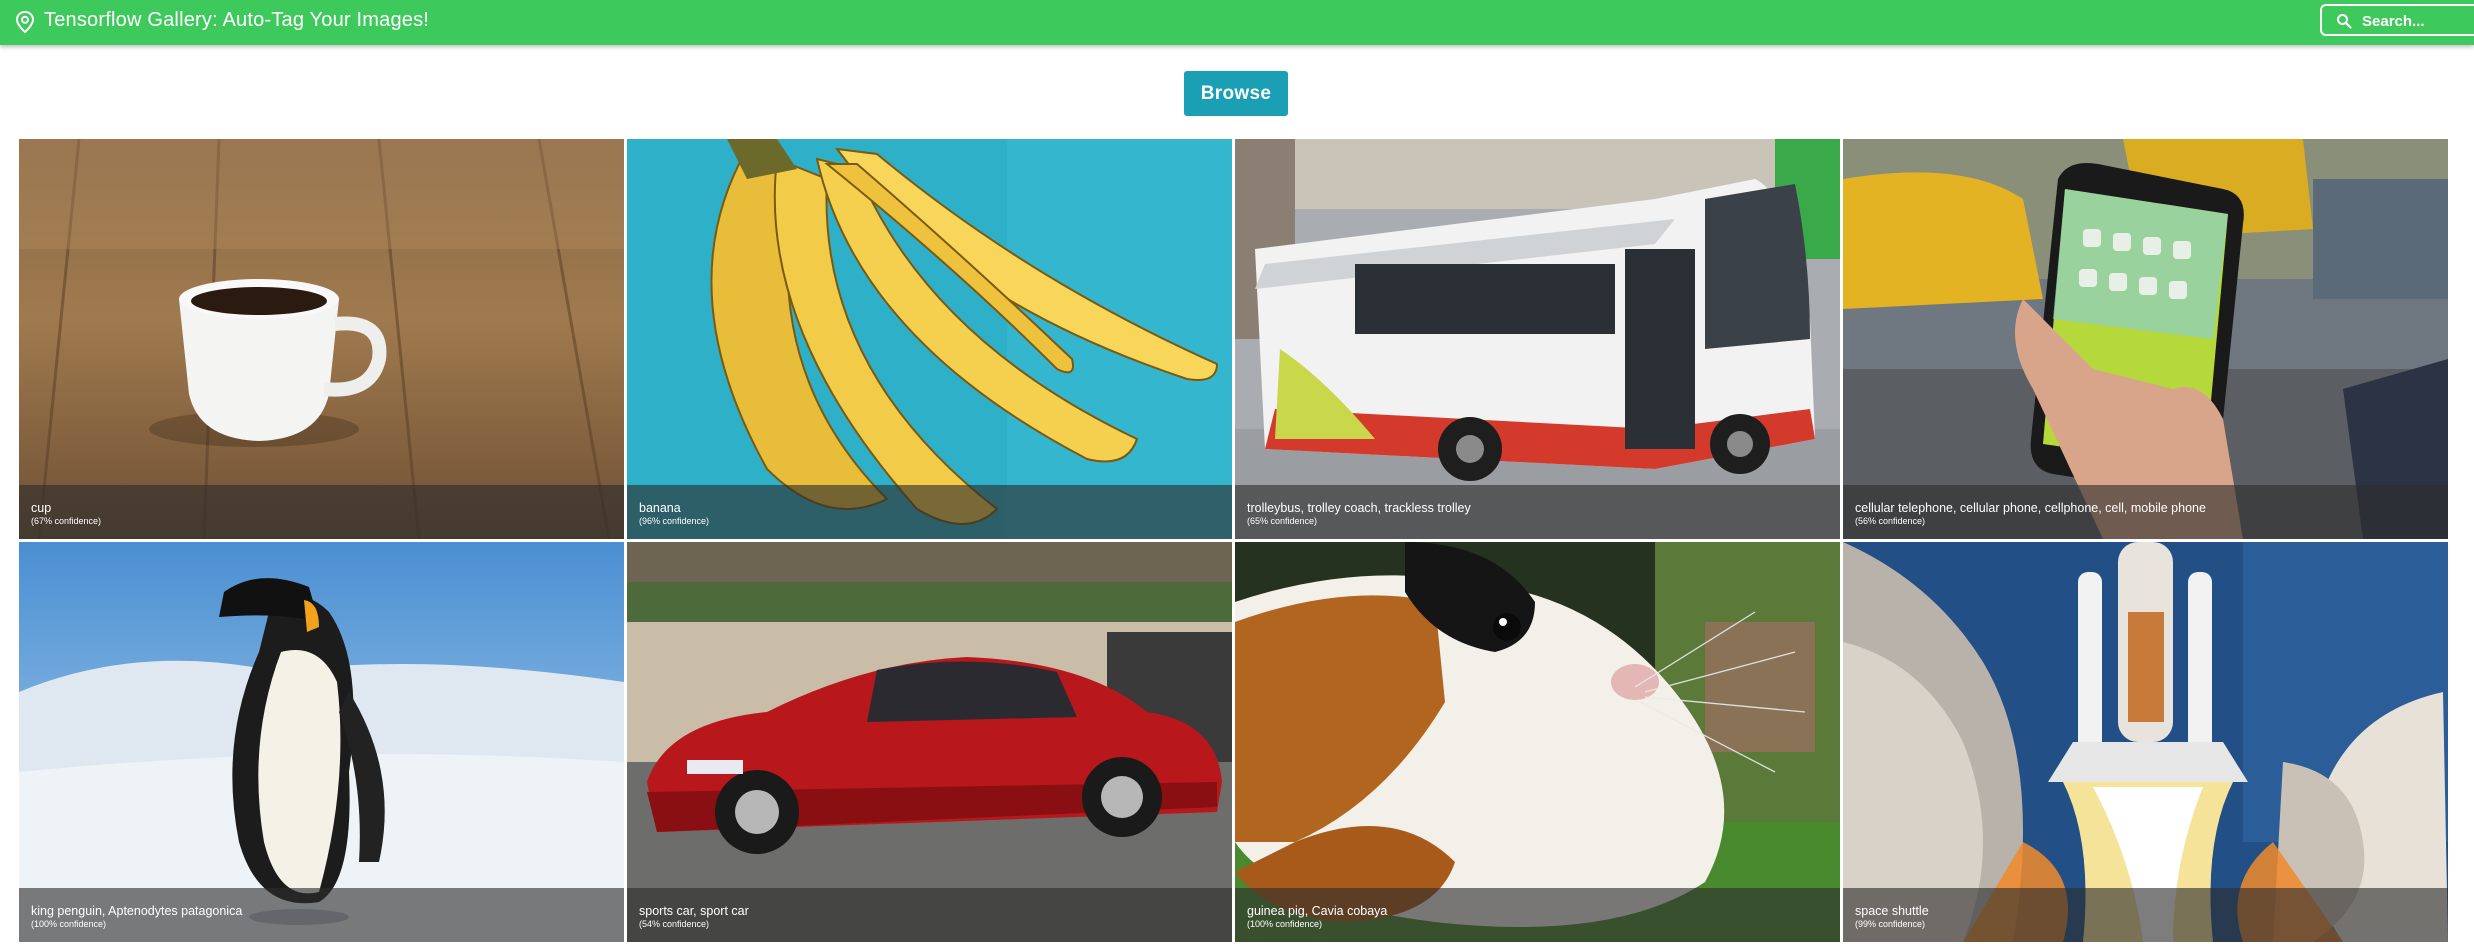 The height and width of the screenshot is (944, 2474). I want to click on gallery-tile: sports car, sport car (54% confidence), so click(929, 742).